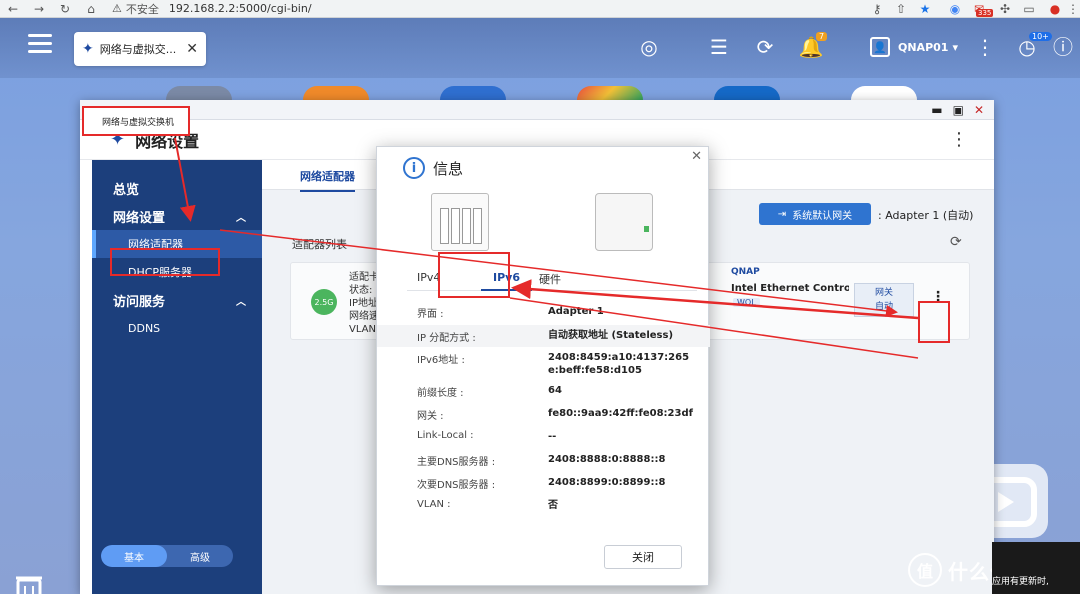 The image size is (1080, 594). I want to click on close-button: 关闭, so click(643, 557).